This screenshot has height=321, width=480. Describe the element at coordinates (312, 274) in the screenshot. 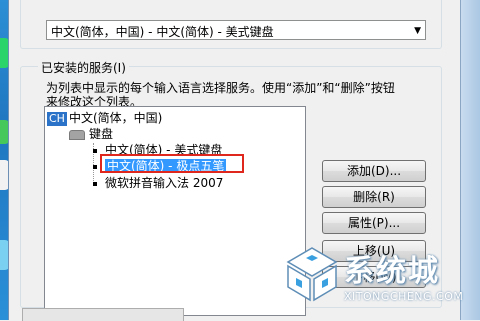

I see `watermark-logo-icon` at that location.